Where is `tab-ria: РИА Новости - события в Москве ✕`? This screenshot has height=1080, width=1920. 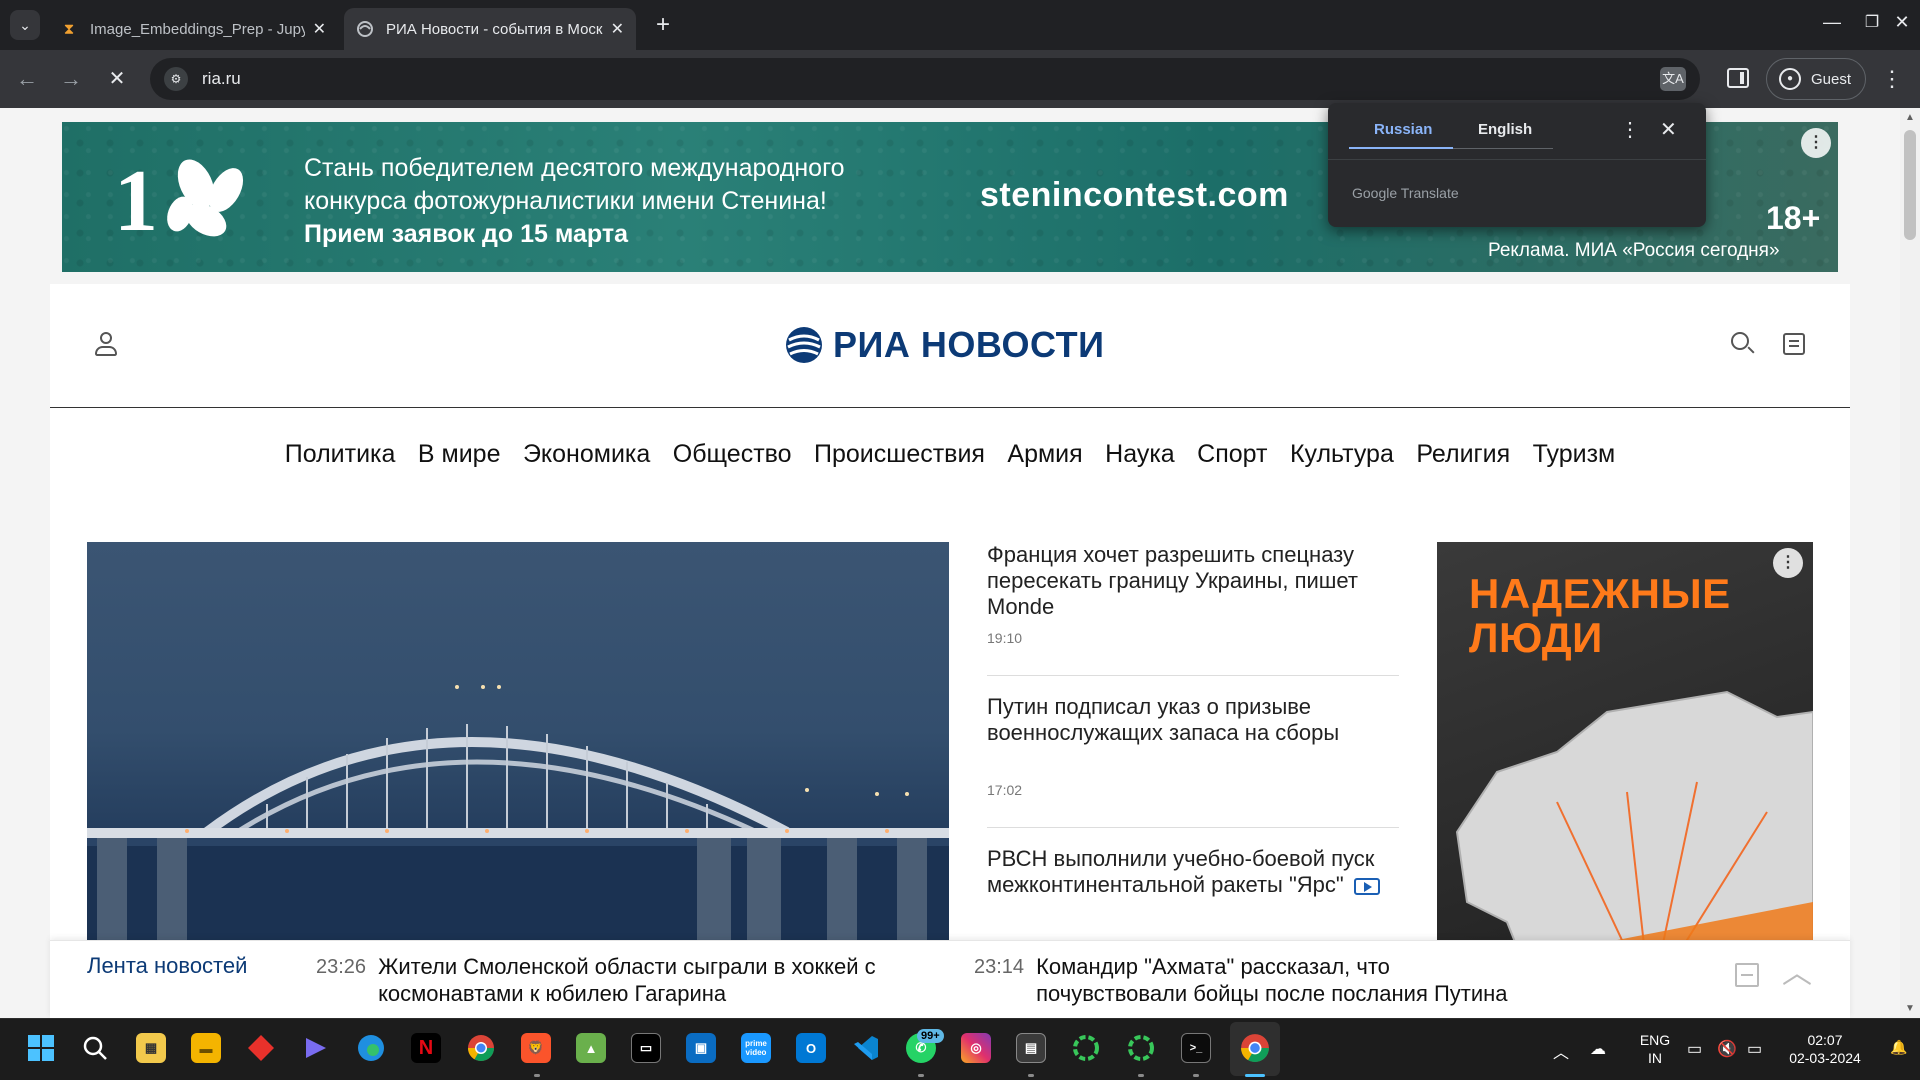 tab-ria: РИА Новости - события в Москве ✕ is located at coordinates (490, 29).